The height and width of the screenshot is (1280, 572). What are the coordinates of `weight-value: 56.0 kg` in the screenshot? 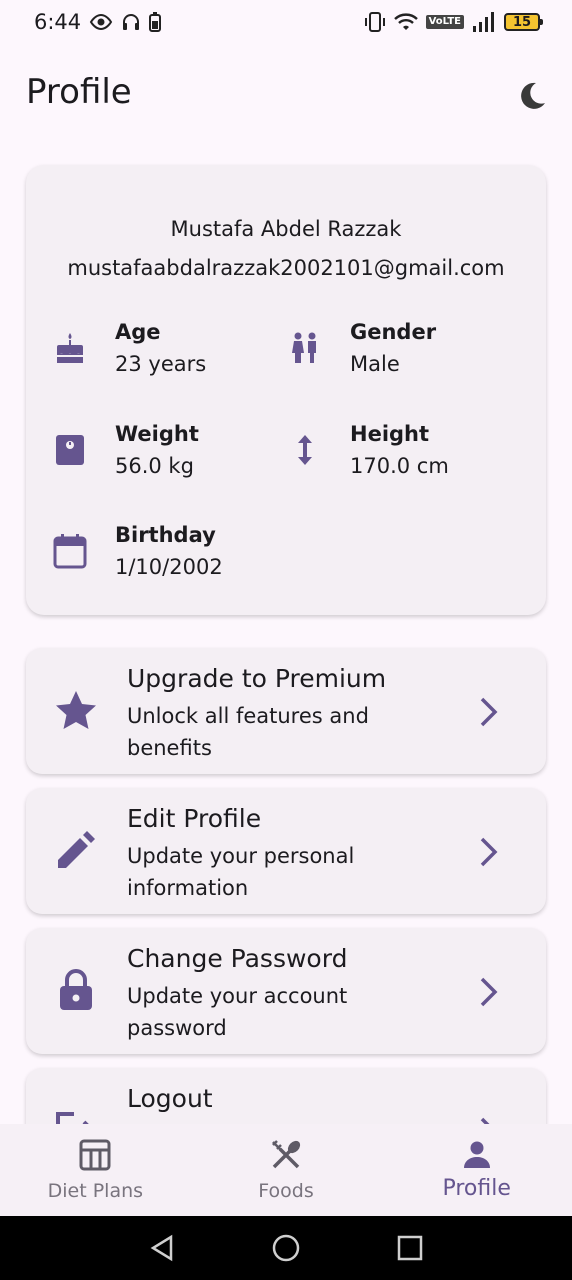 It's located at (154, 466).